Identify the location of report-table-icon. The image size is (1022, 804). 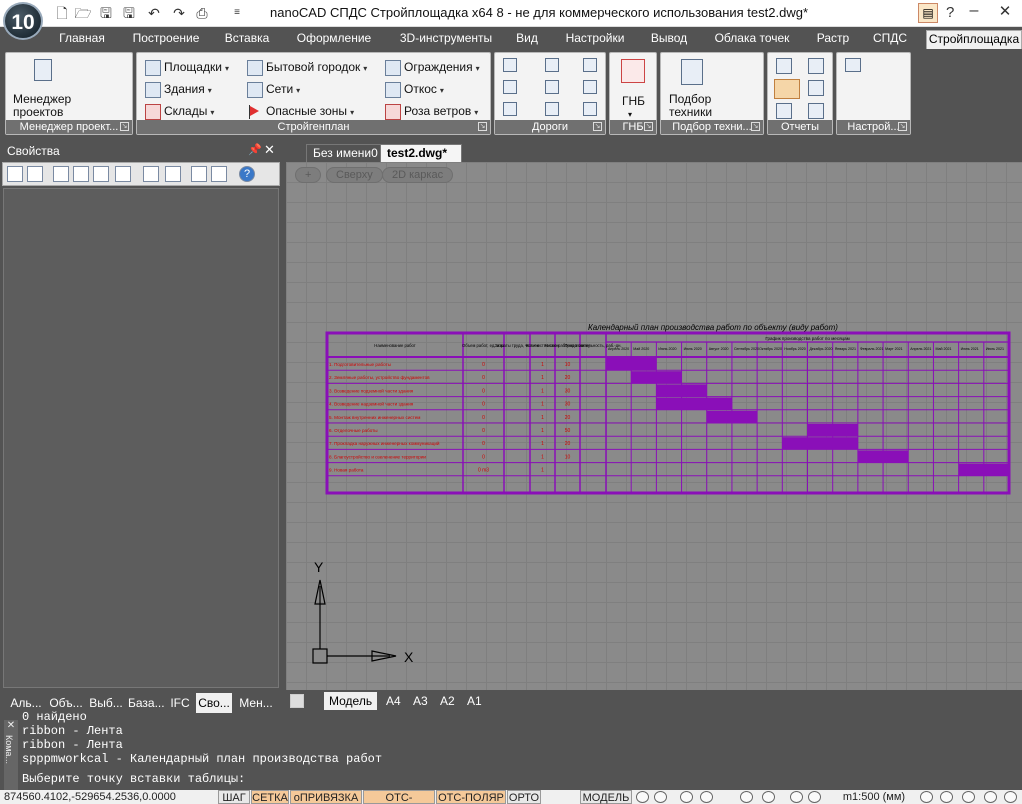
(784, 111).